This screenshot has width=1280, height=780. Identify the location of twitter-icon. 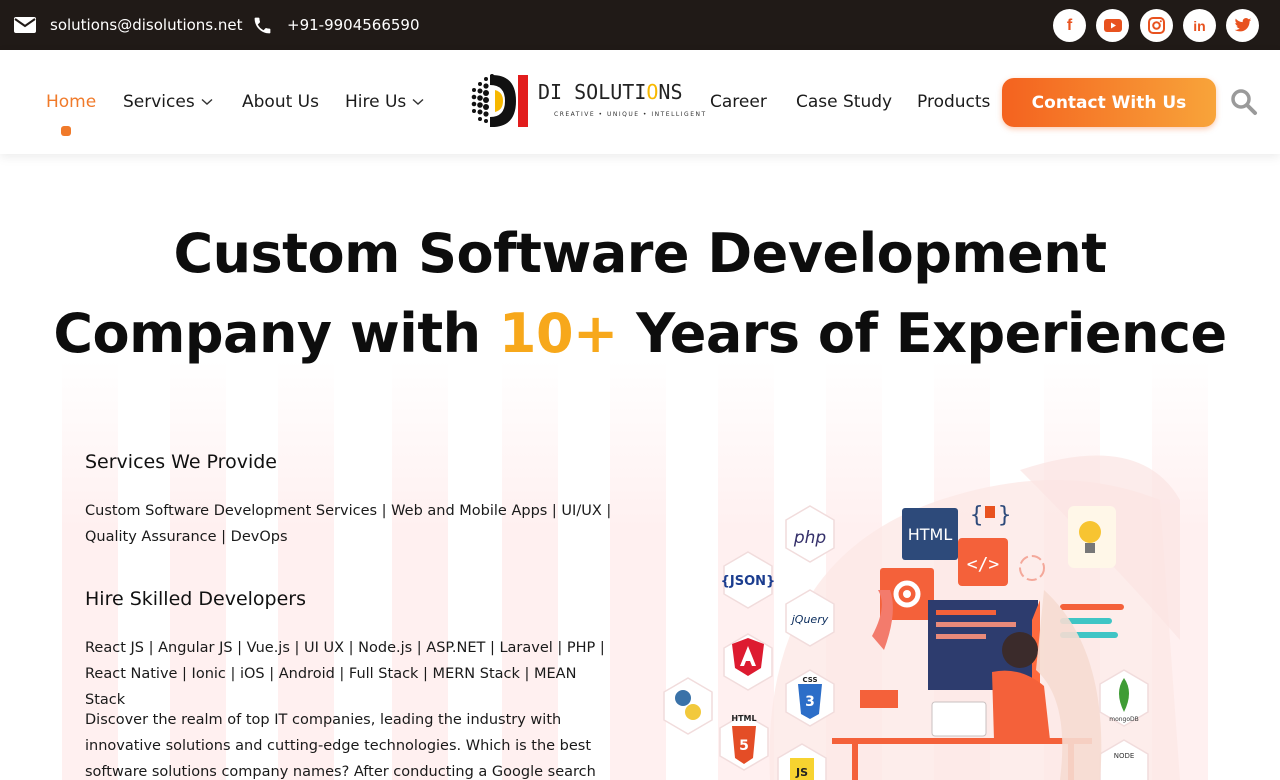
(1242, 25).